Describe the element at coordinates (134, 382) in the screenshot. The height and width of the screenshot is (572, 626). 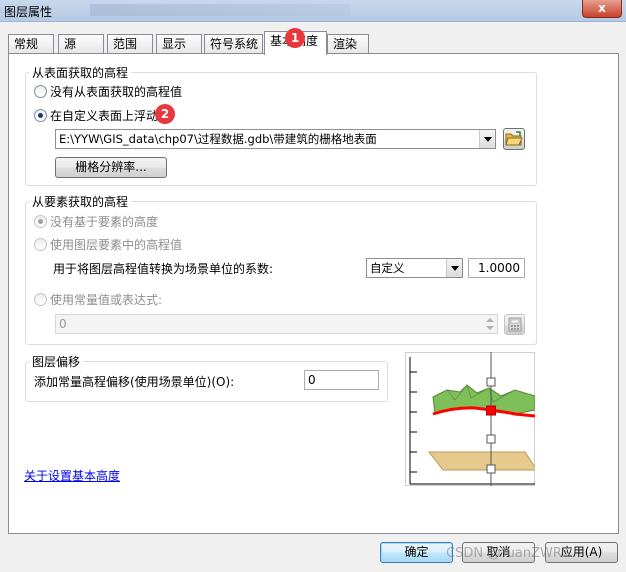
I see `offset-label: 添加常量高程偏移(使用场景单位)(O):` at that location.